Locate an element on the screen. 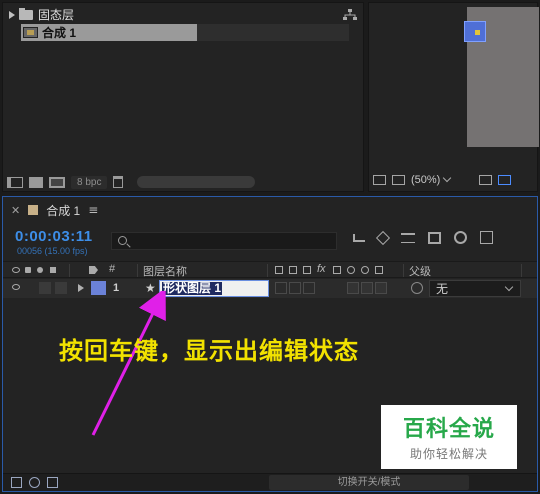  layer-audio-switch is located at coordinates (45, 288).